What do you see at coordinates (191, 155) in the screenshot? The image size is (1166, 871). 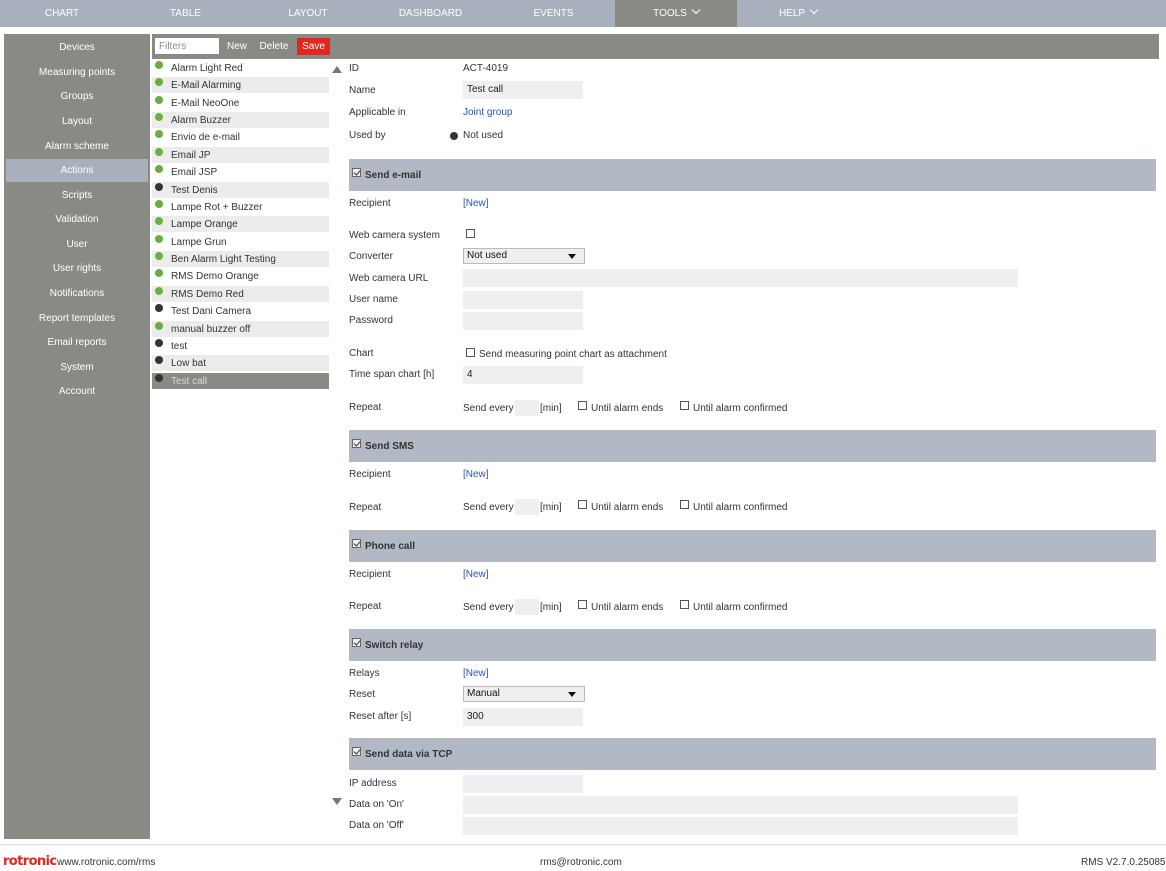 I see `list-item-label: Email JP` at bounding box center [191, 155].